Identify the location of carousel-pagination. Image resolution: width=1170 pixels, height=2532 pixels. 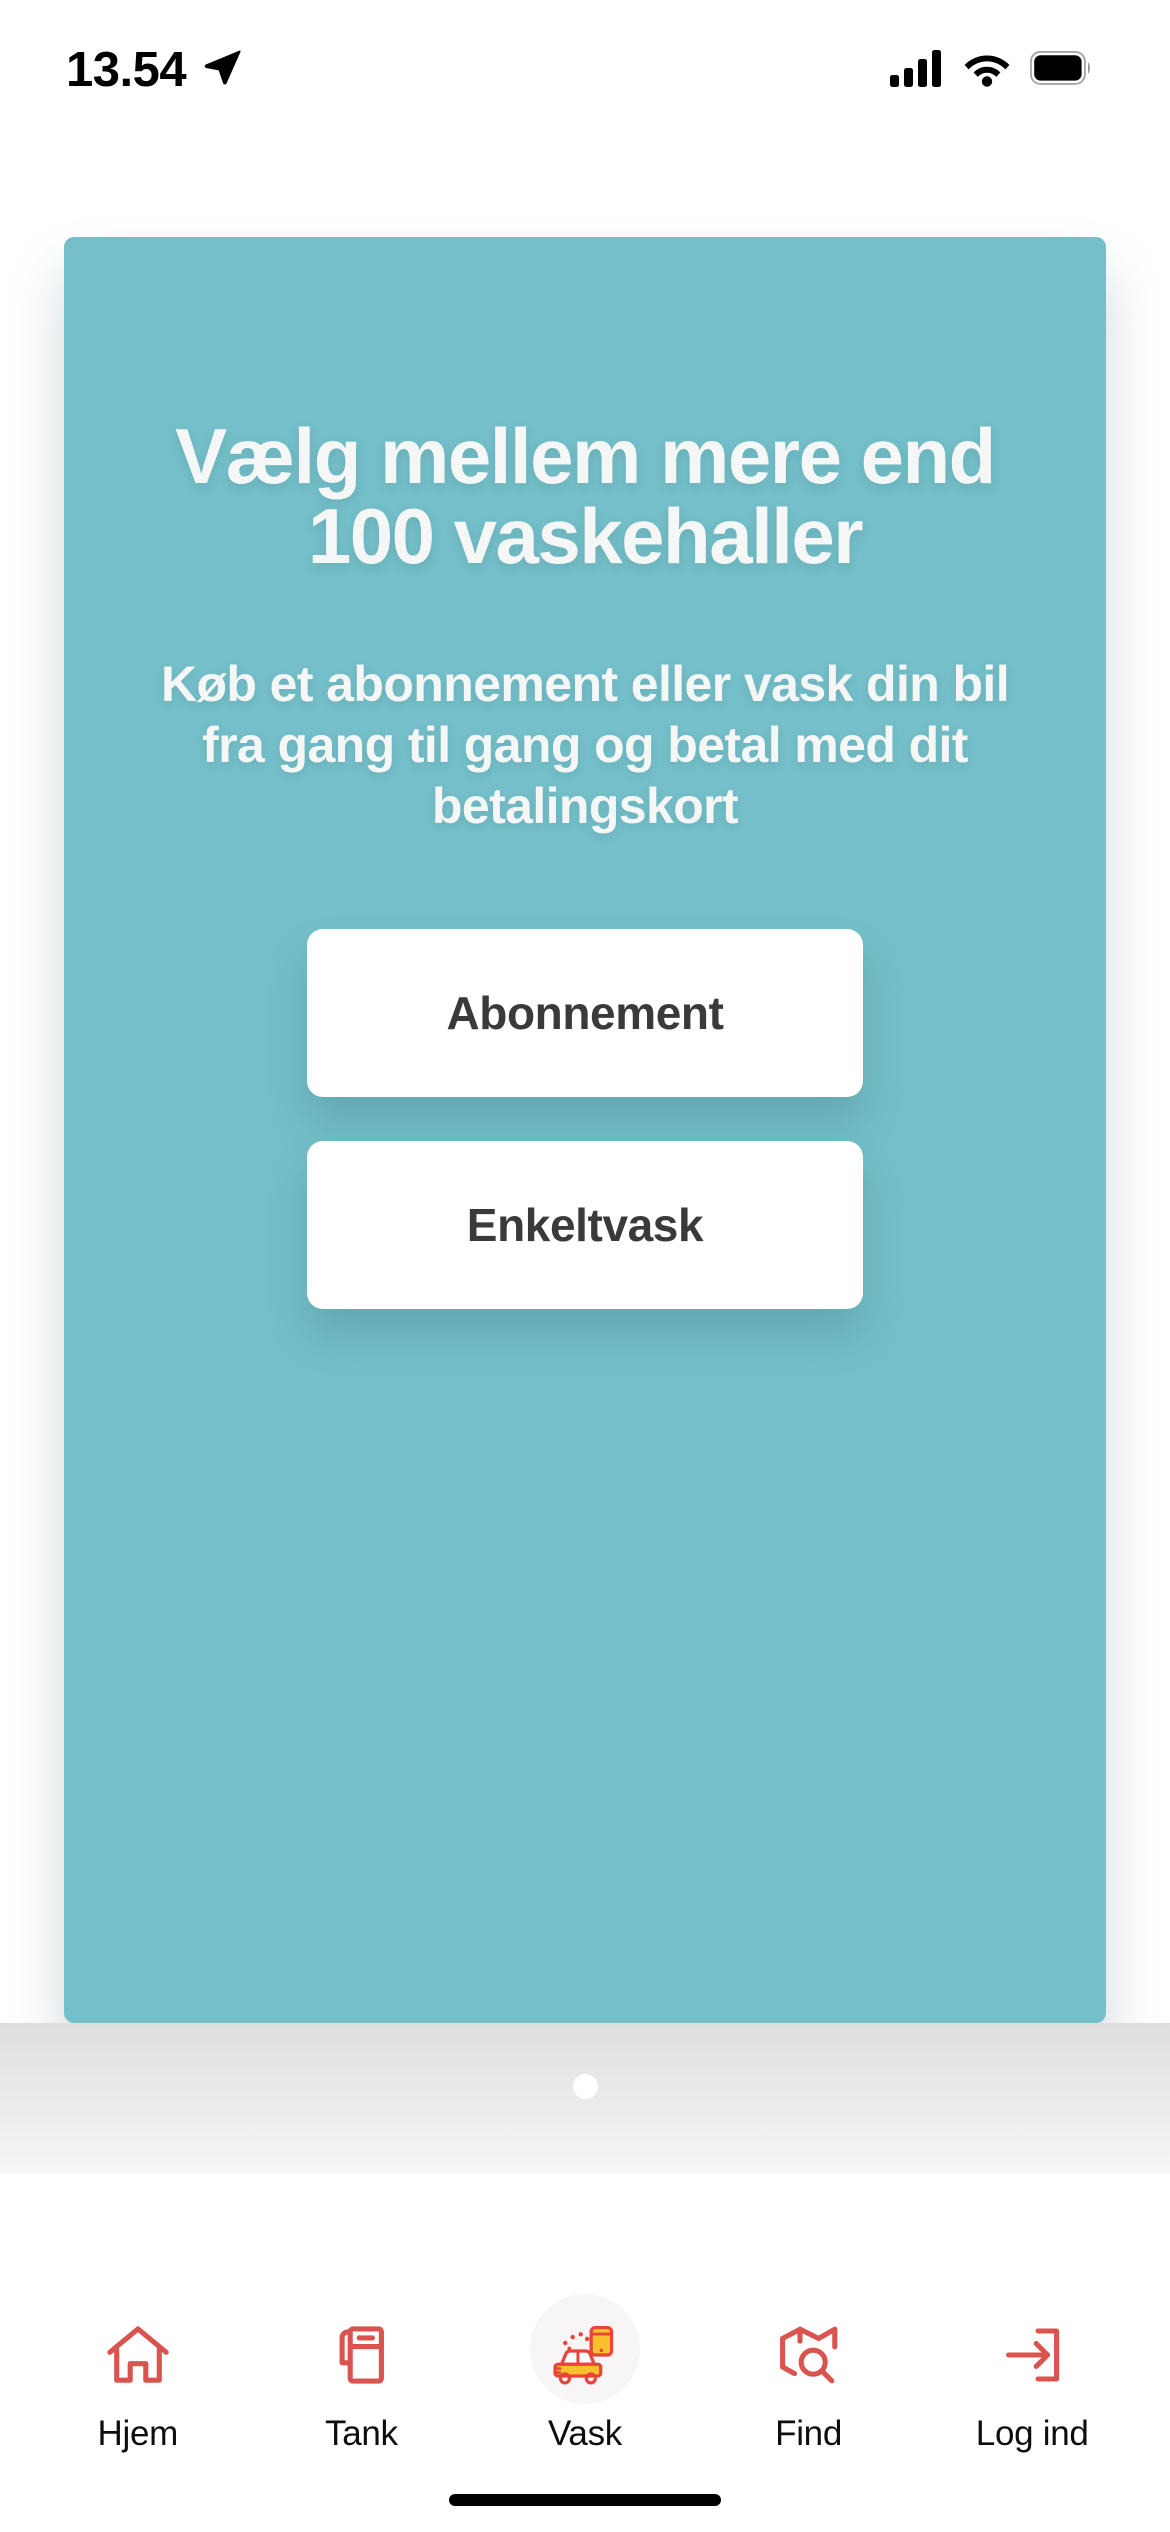
(585, 2098).